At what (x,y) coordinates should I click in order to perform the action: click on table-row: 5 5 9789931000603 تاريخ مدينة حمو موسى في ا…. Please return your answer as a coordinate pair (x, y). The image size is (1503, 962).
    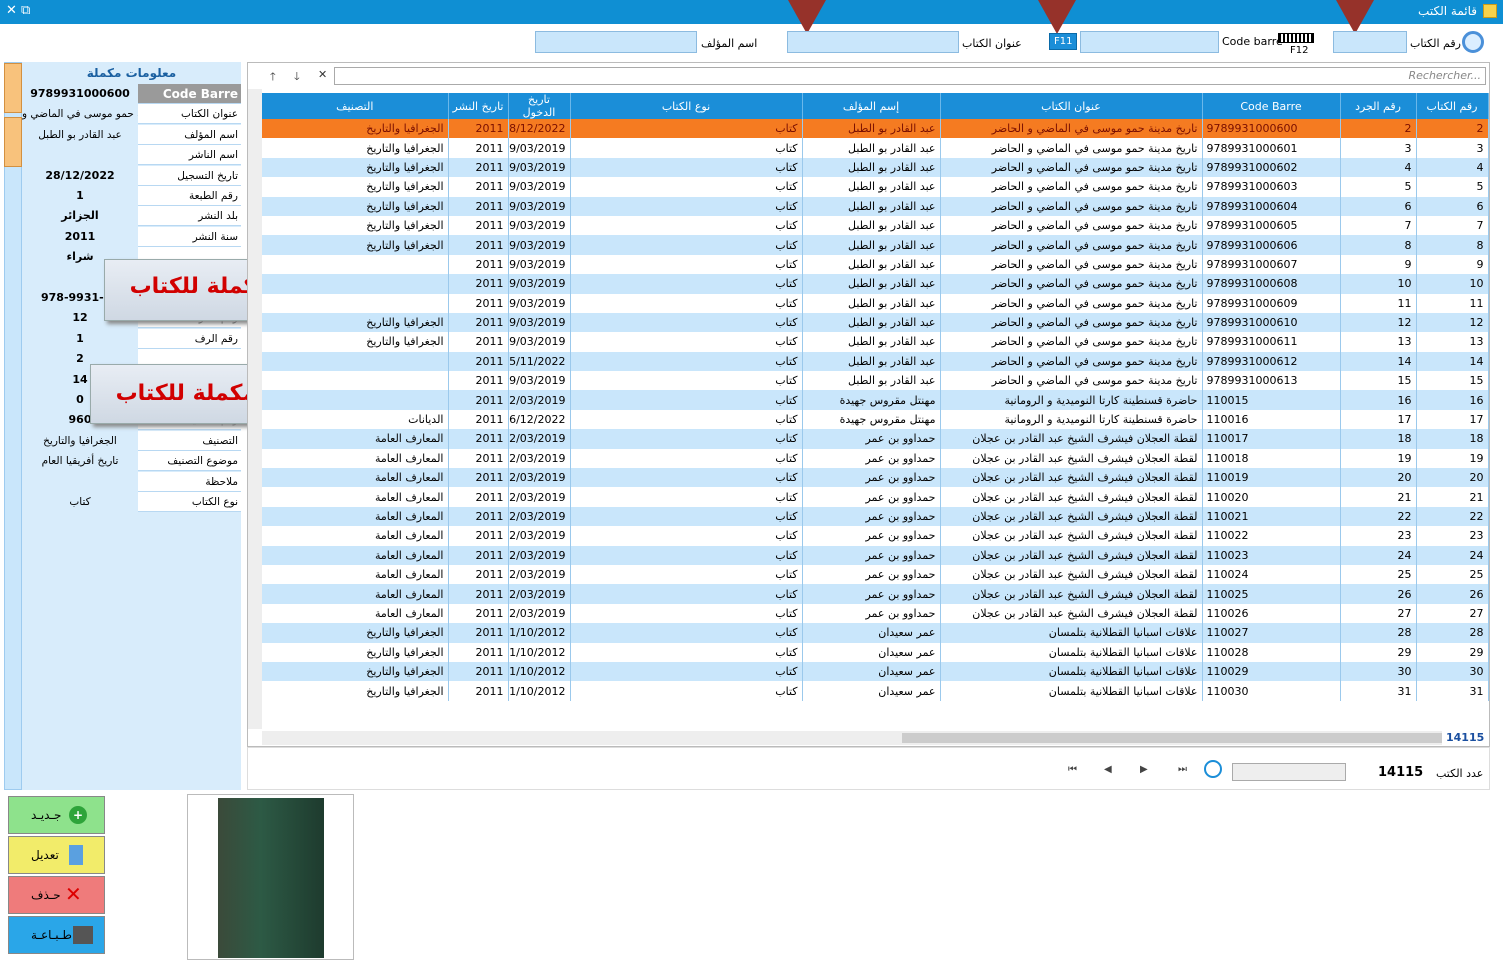
    Looking at the image, I should click on (875, 187).